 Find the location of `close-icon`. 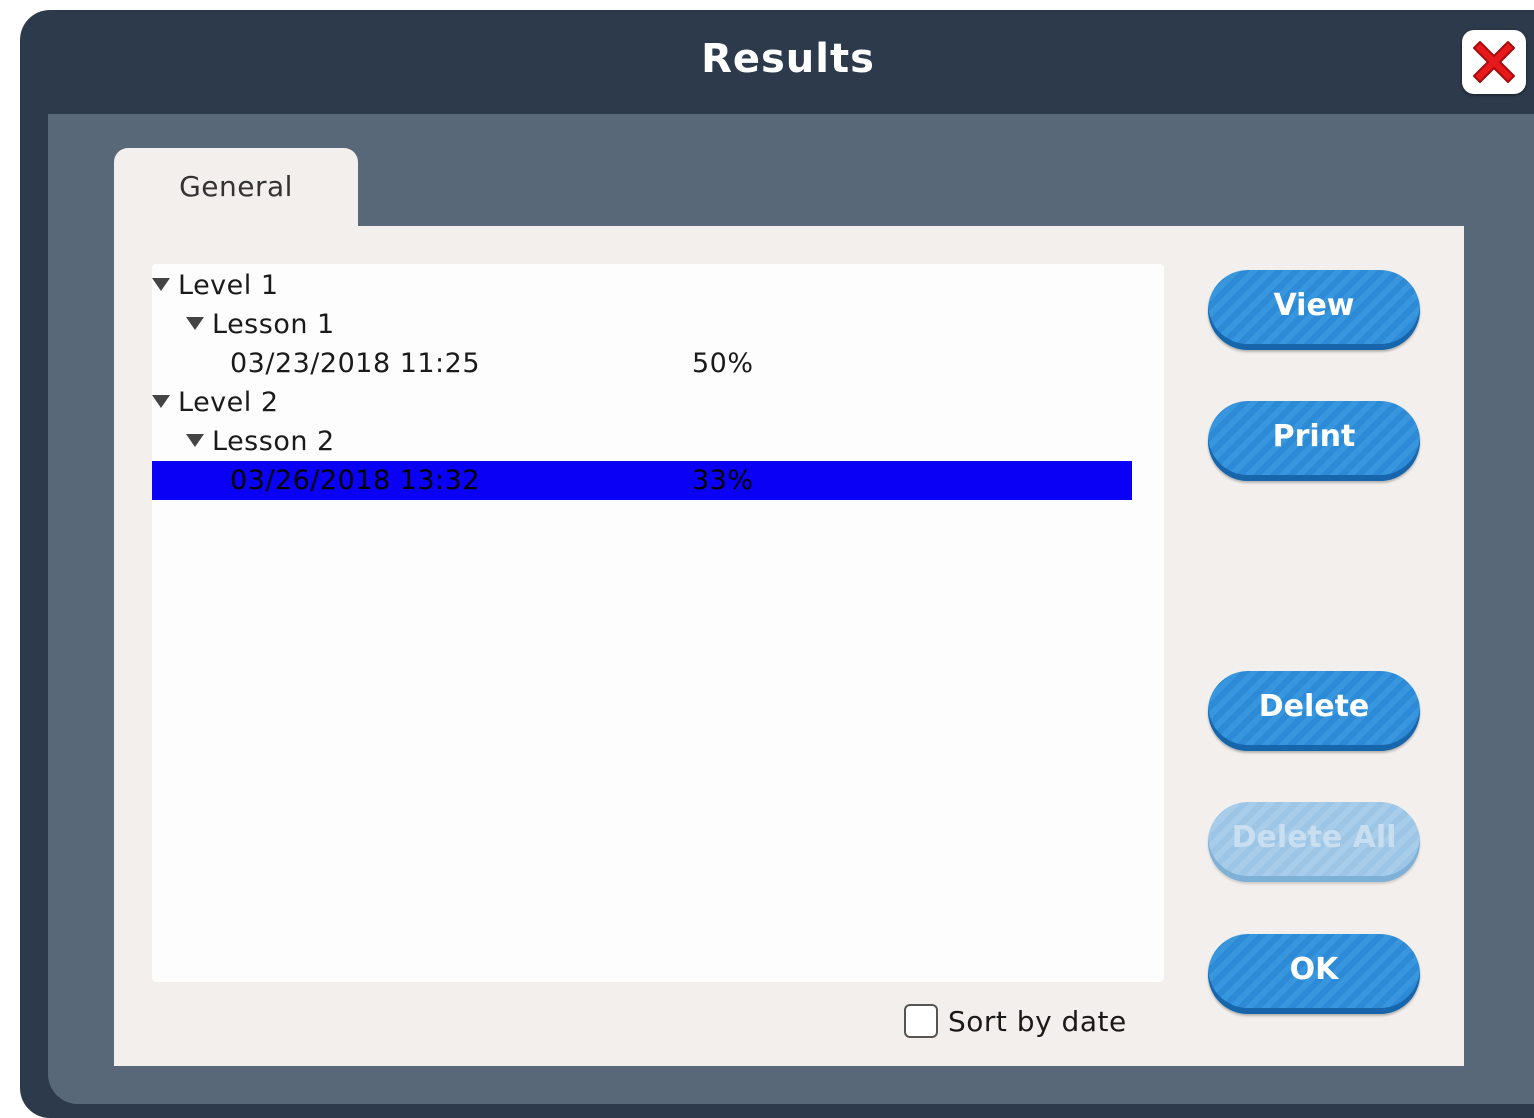

close-icon is located at coordinates (1494, 62).